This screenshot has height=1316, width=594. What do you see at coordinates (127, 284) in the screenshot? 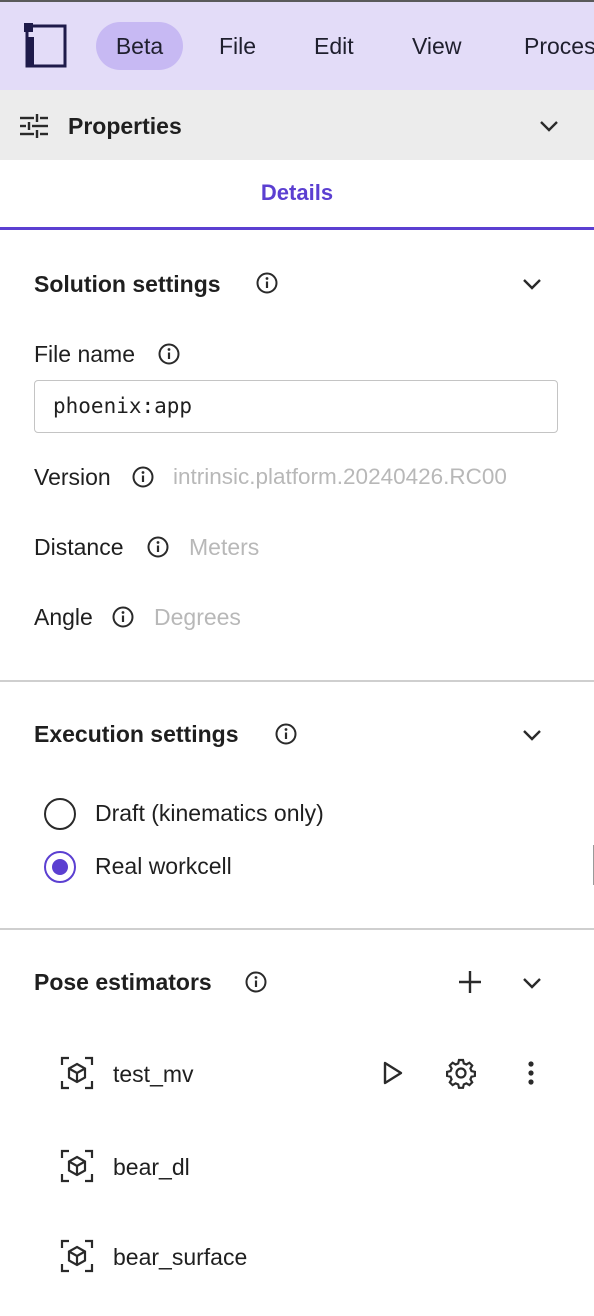
I see `solution-settings-title: Solution settings` at bounding box center [127, 284].